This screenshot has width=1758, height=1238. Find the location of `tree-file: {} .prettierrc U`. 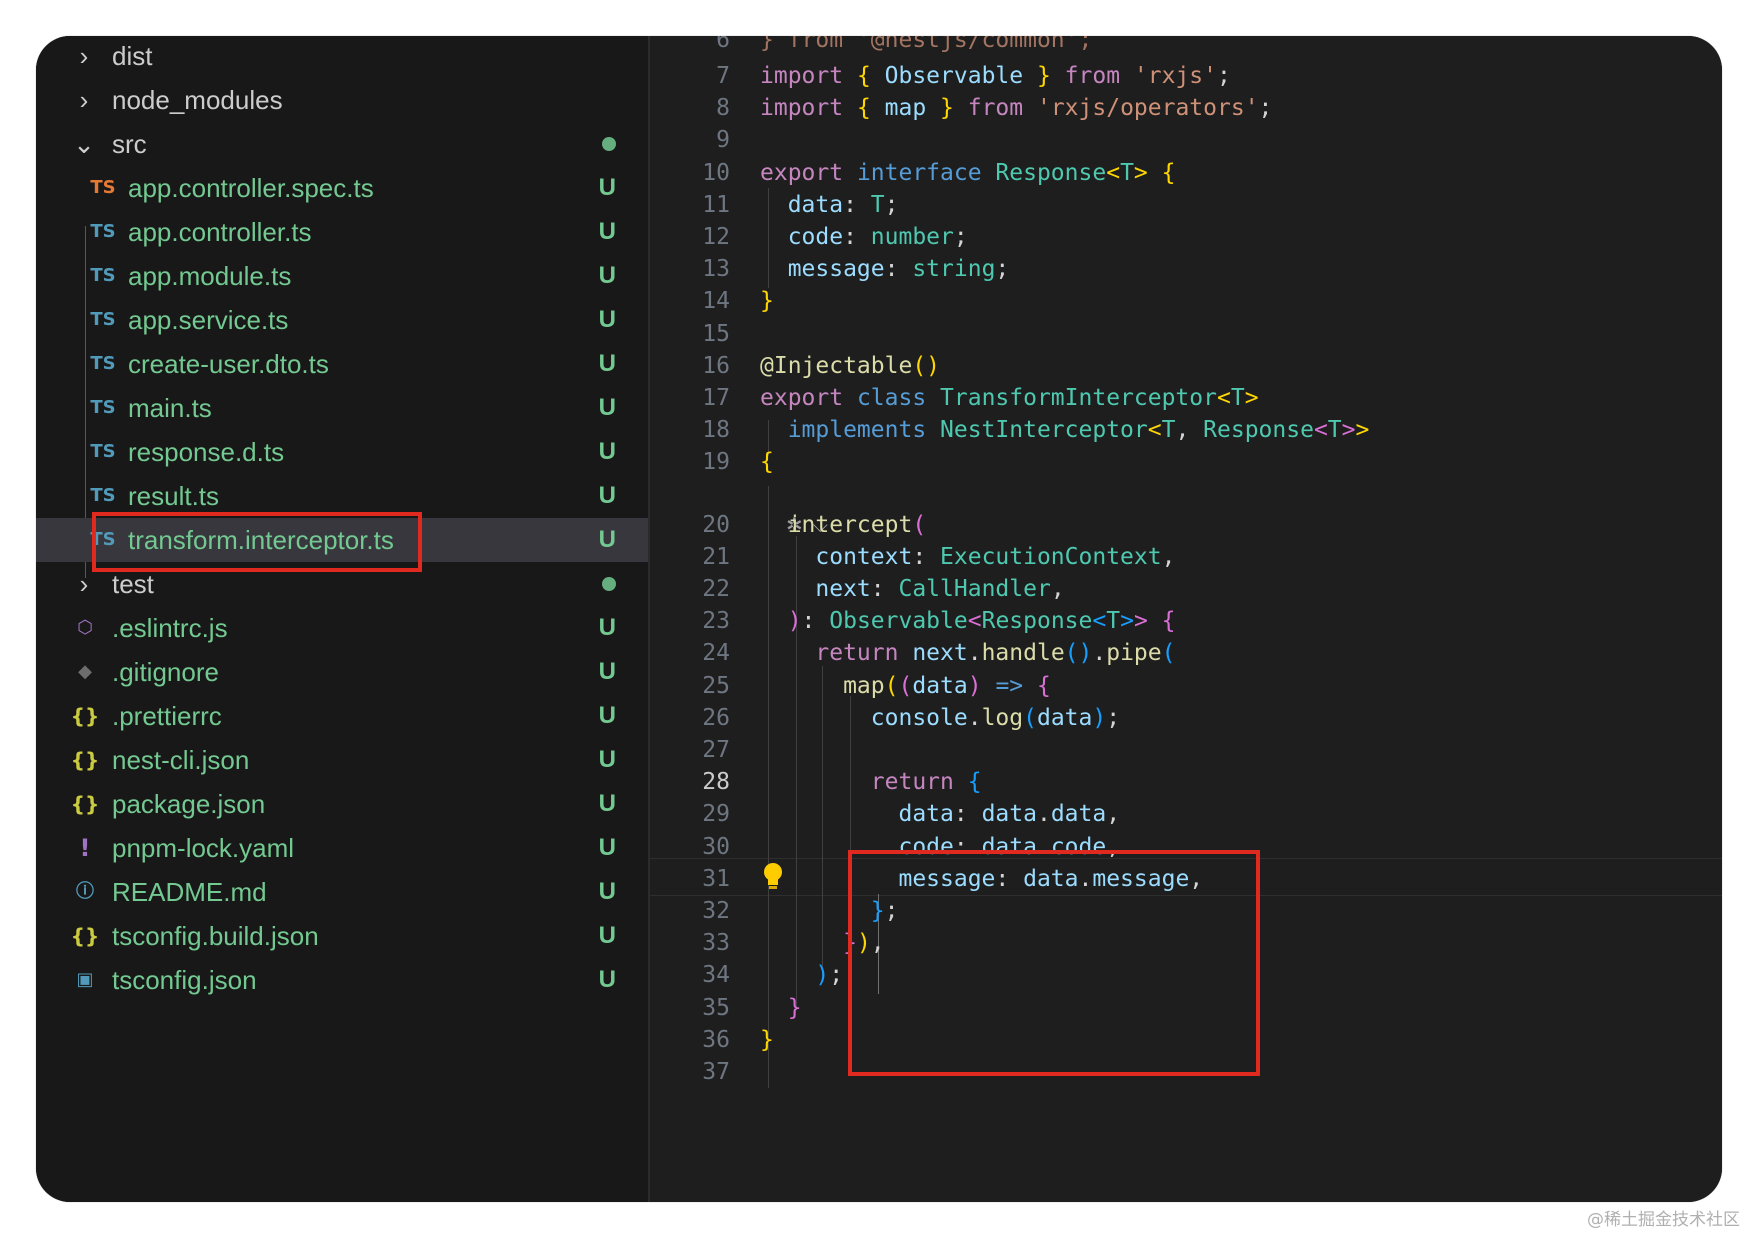

tree-file: {} .prettierrc U is located at coordinates (342, 716).